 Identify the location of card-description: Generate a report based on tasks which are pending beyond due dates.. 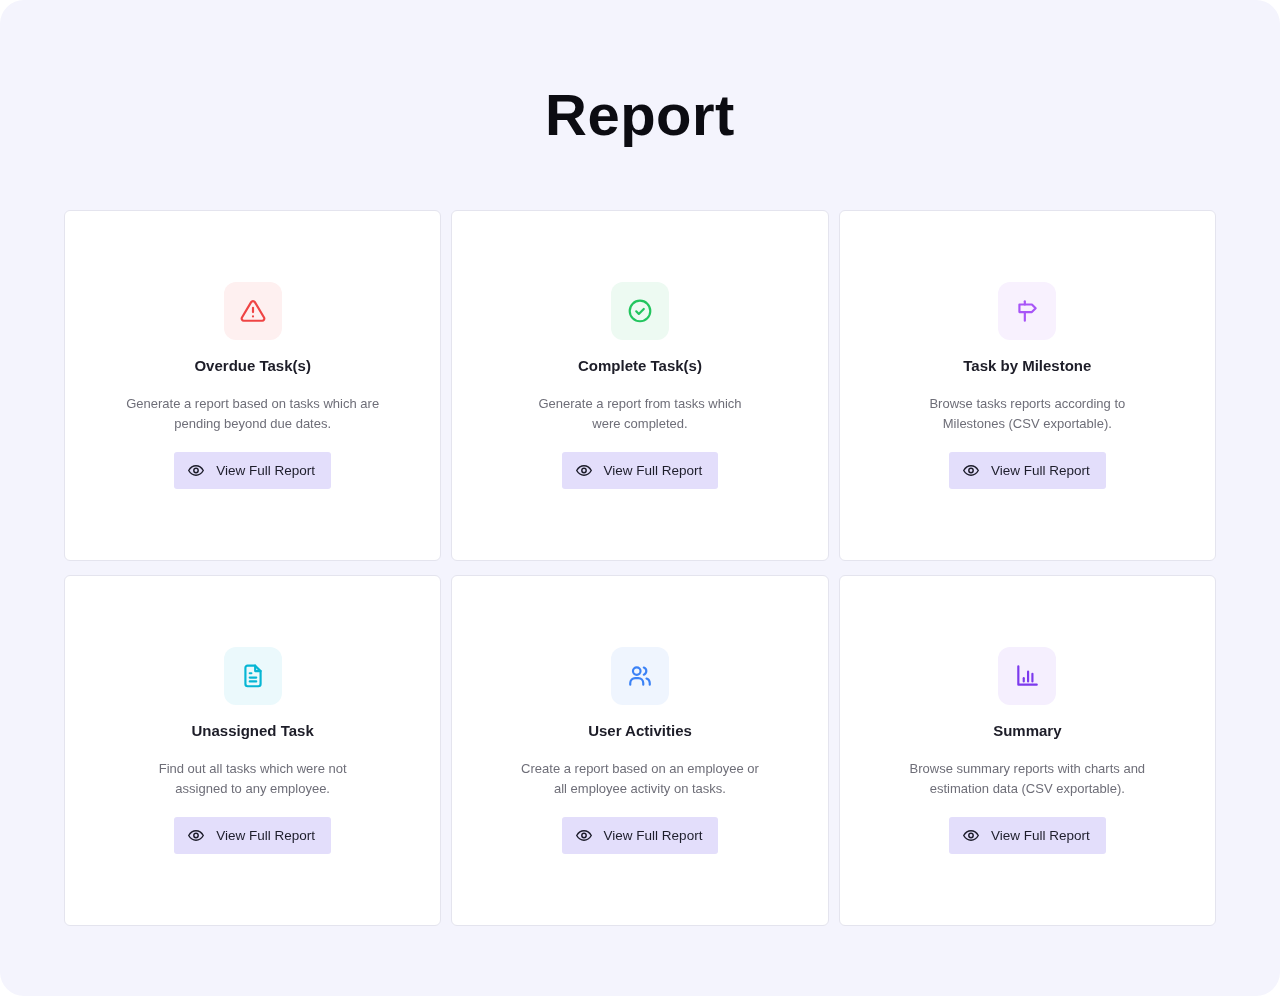
(253, 414).